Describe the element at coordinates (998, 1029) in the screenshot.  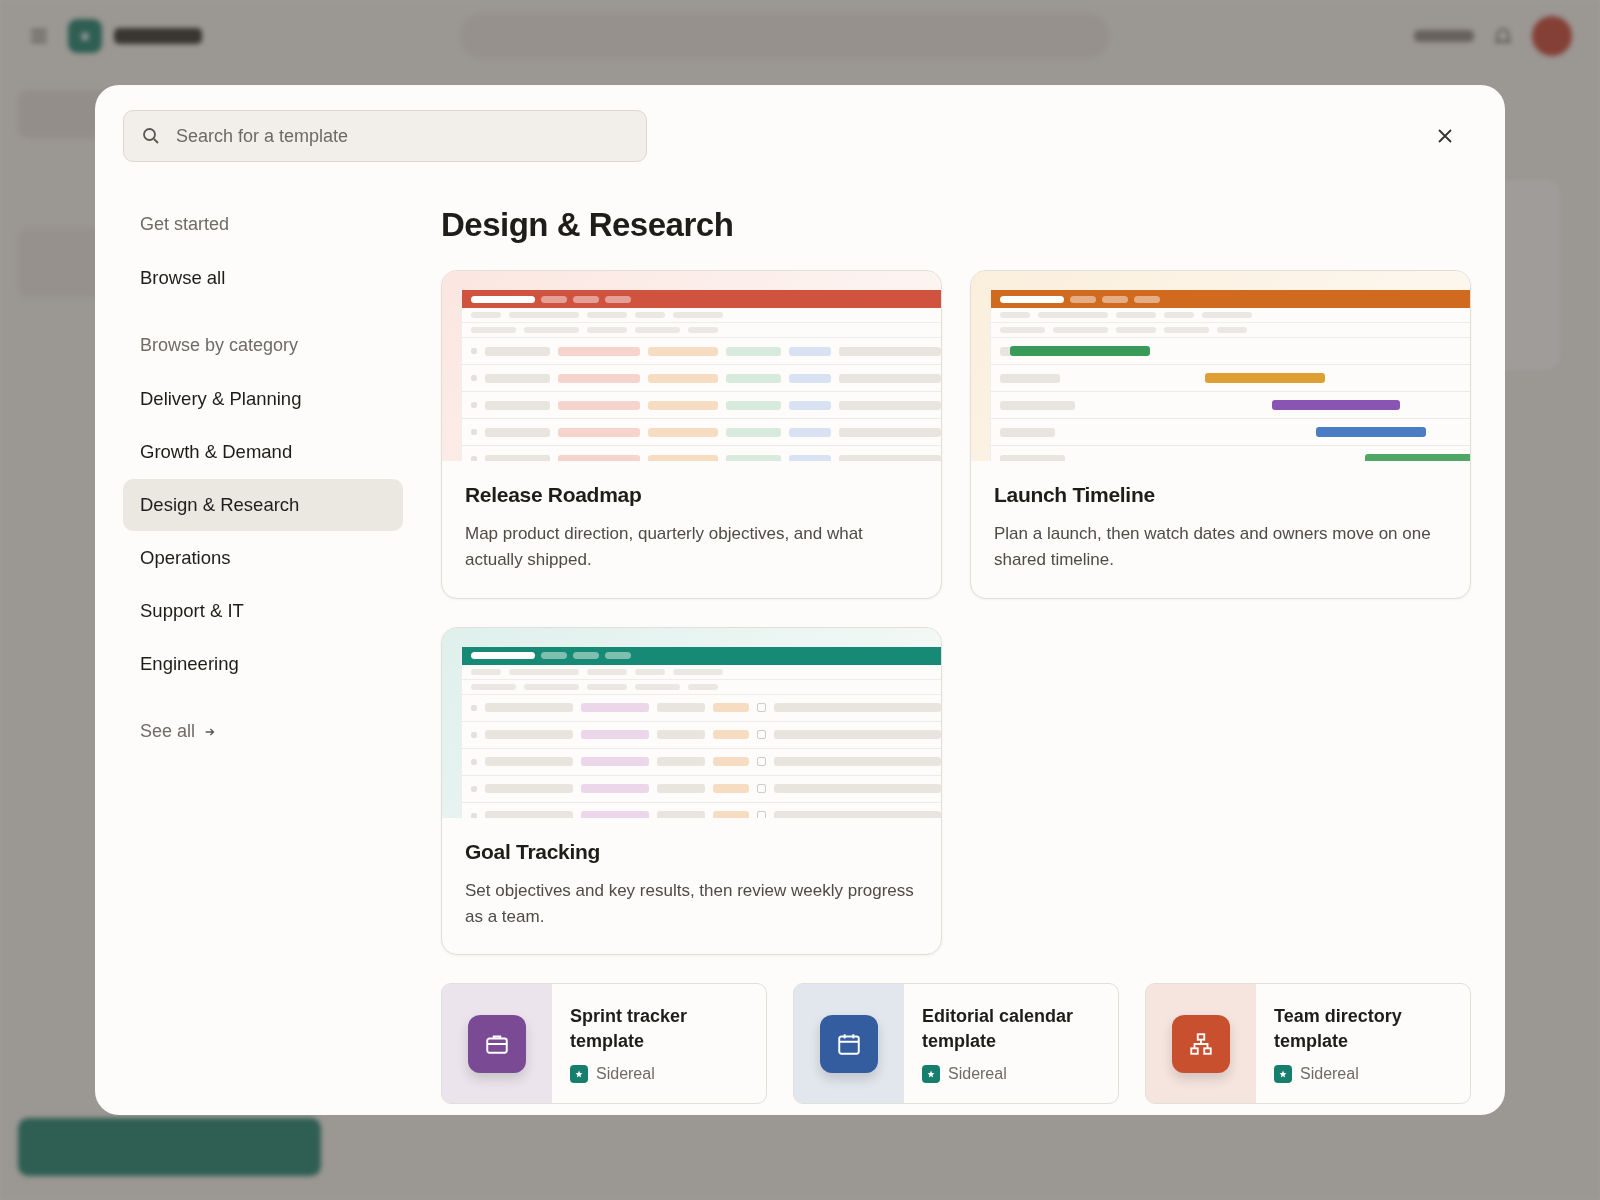
I see `template-title: Editorial calendar template` at that location.